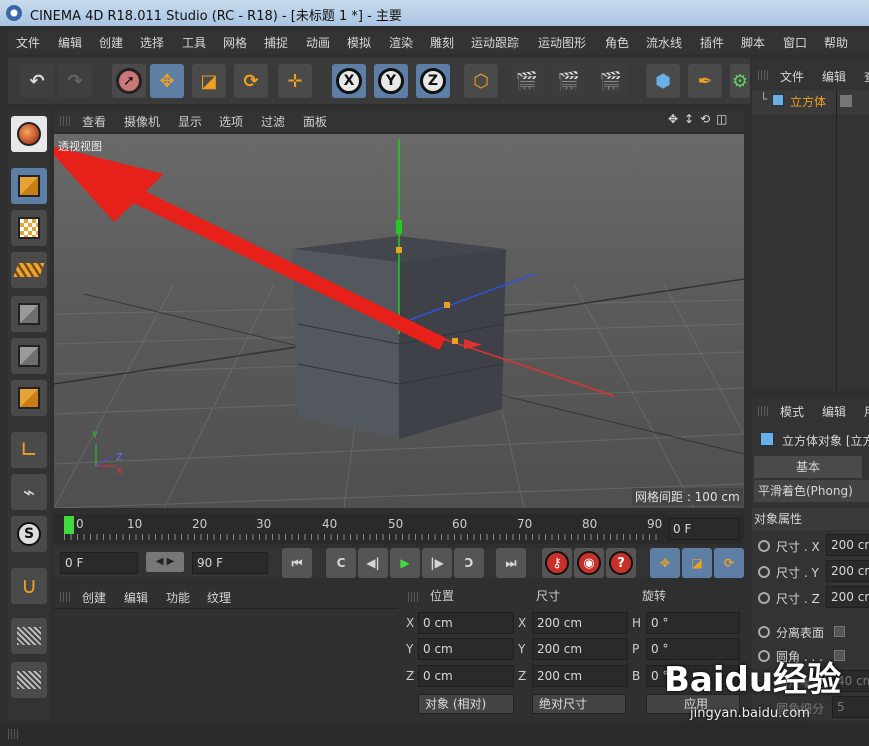 The image size is (869, 746). What do you see at coordinates (495, 42) in the screenshot?
I see `menu-motion-tracking: 运动跟踪` at bounding box center [495, 42].